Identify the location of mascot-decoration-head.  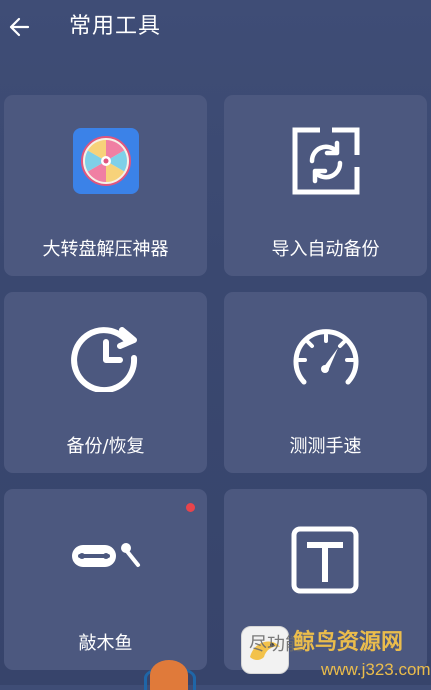
(169, 675).